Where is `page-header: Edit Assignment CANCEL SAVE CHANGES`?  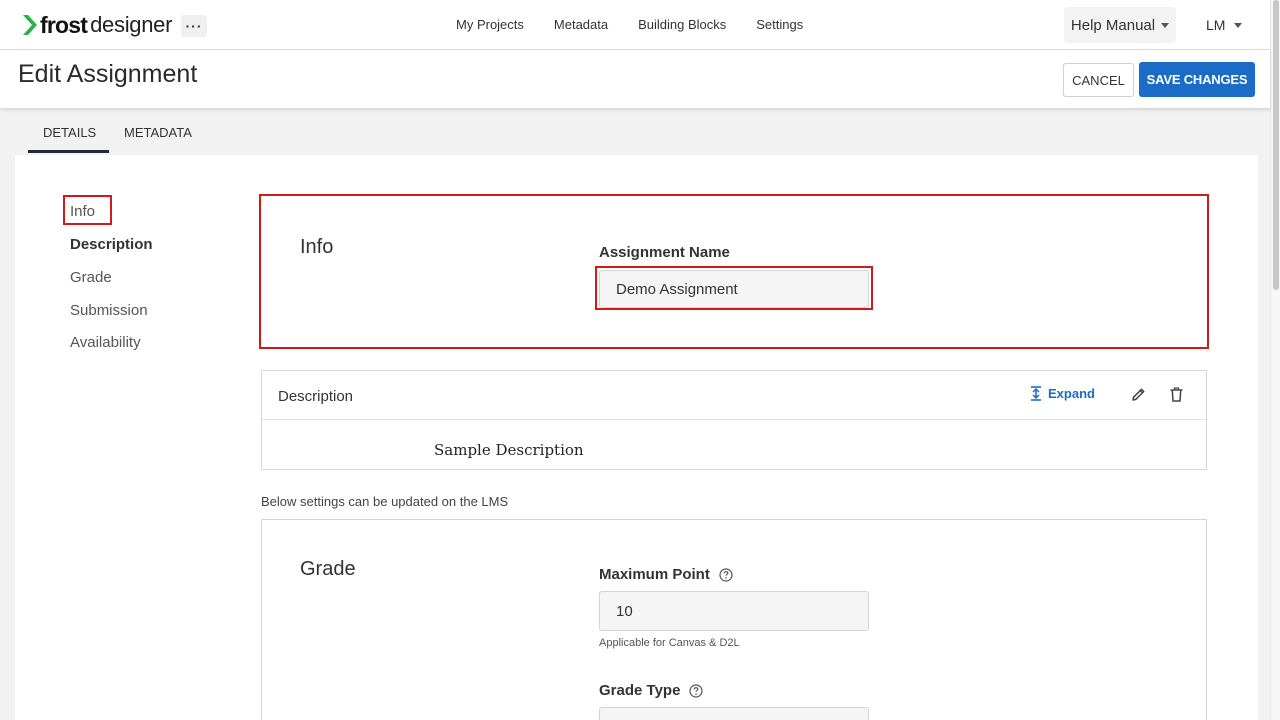 page-header: Edit Assignment CANCEL SAVE CHANGES is located at coordinates (635, 79).